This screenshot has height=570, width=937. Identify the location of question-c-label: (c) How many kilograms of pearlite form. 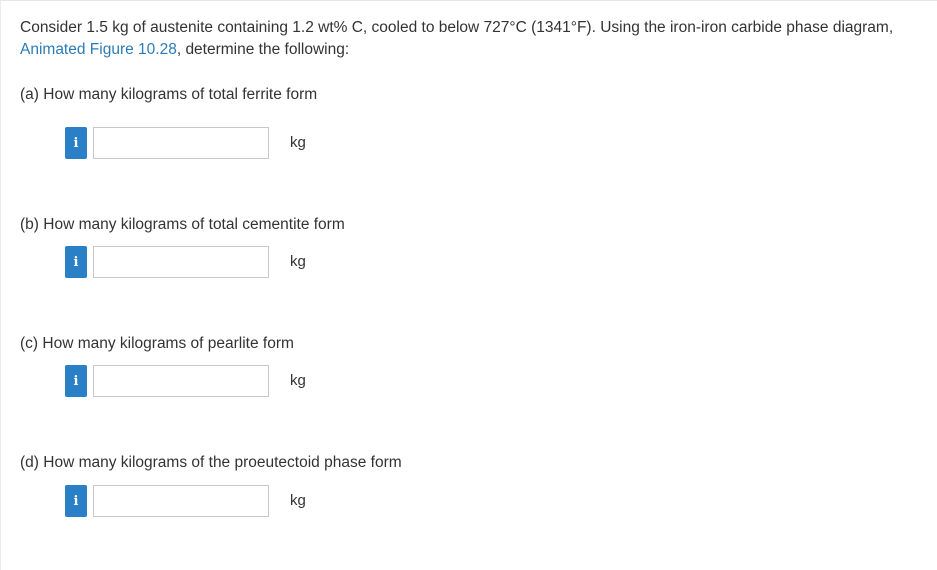
(157, 343).